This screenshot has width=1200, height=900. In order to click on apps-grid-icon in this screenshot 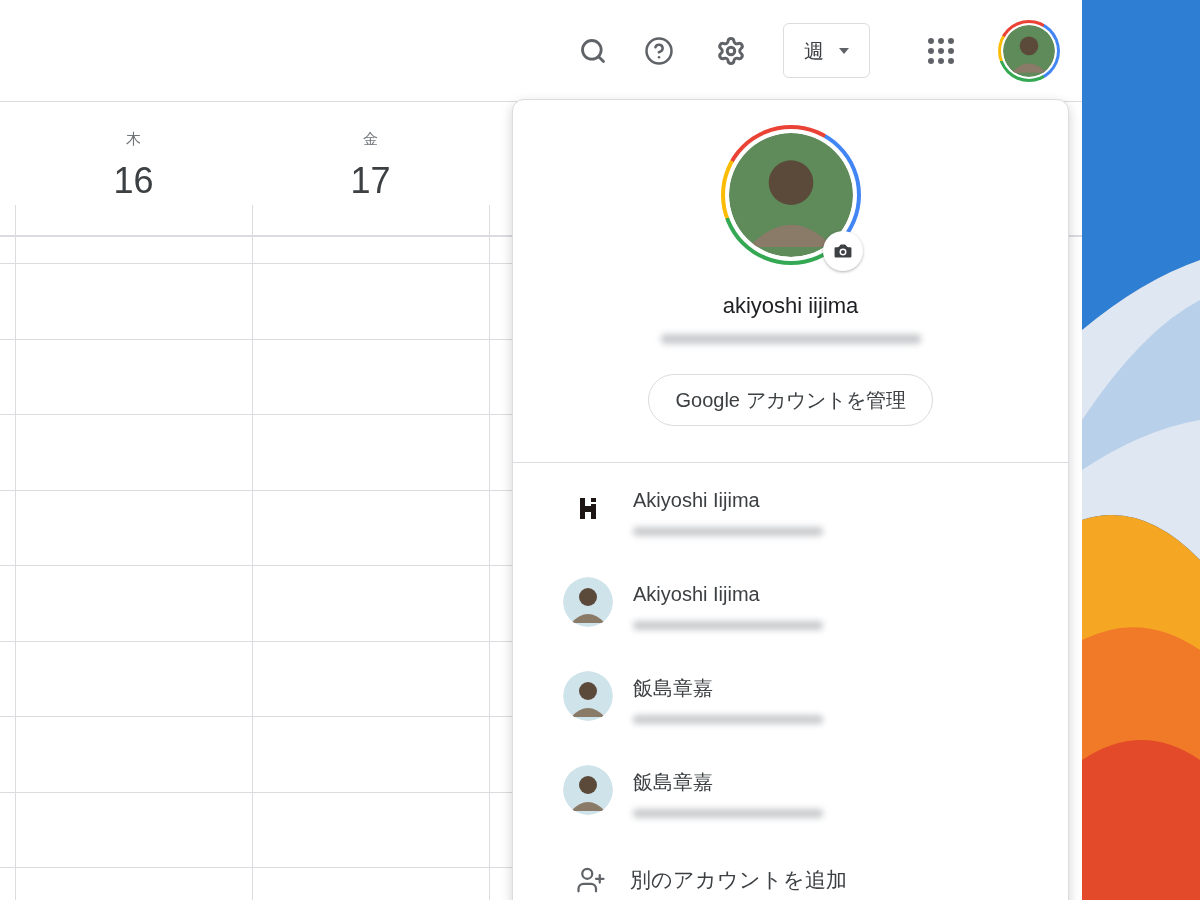, I will do `click(941, 50)`.